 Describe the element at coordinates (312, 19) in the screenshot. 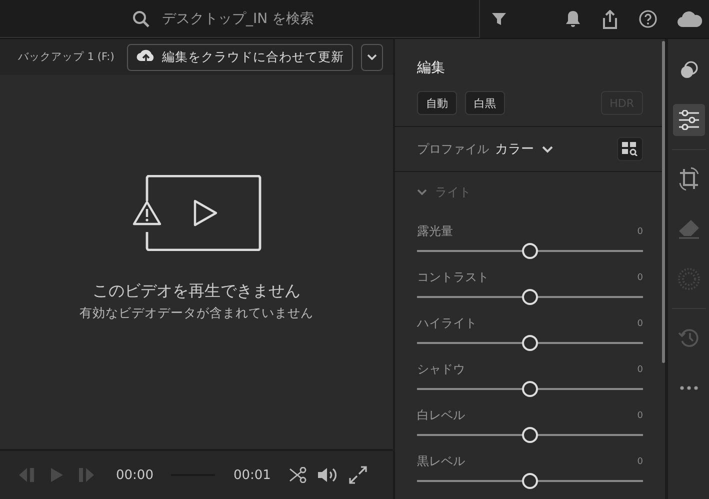

I see `search-input: デスクトップ_IN を検索` at that location.